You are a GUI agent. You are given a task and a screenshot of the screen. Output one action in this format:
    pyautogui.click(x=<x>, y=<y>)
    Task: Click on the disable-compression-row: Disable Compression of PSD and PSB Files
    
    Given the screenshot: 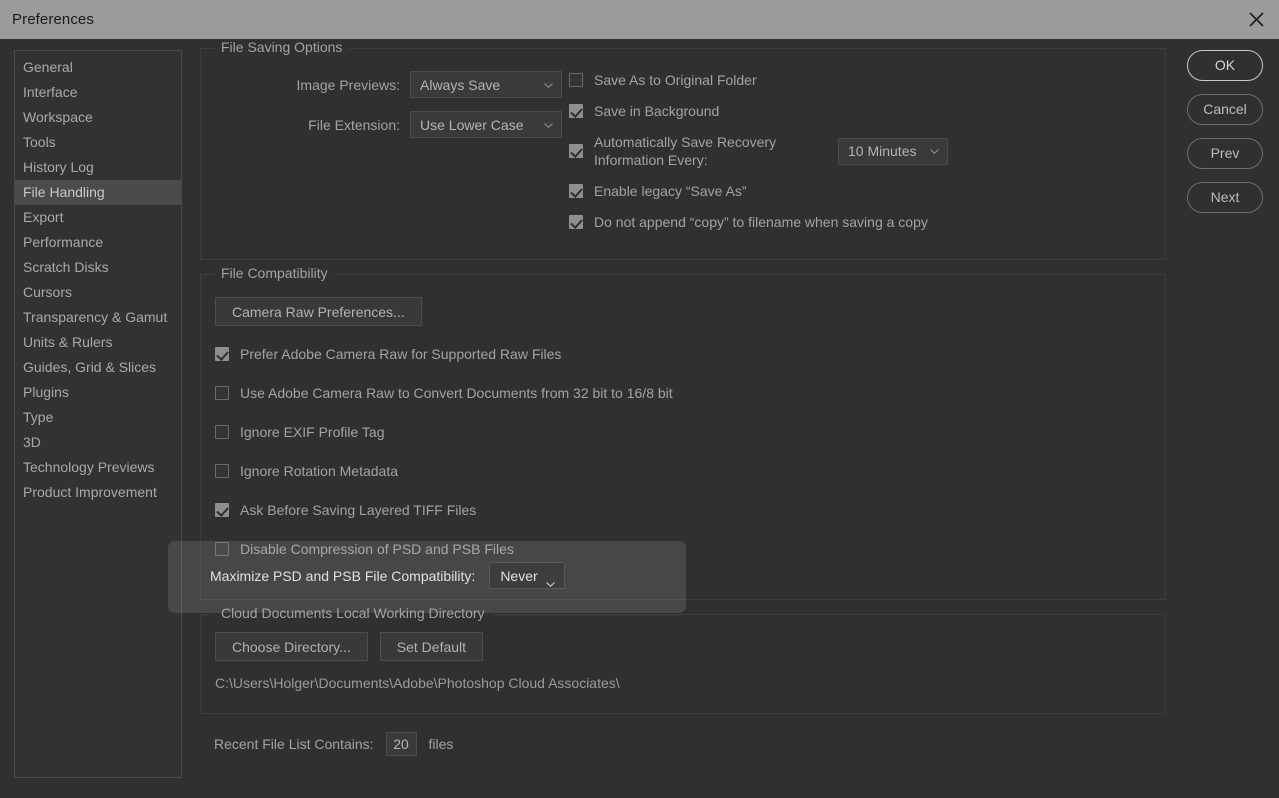 What is the action you would take?
    pyautogui.click(x=683, y=549)
    